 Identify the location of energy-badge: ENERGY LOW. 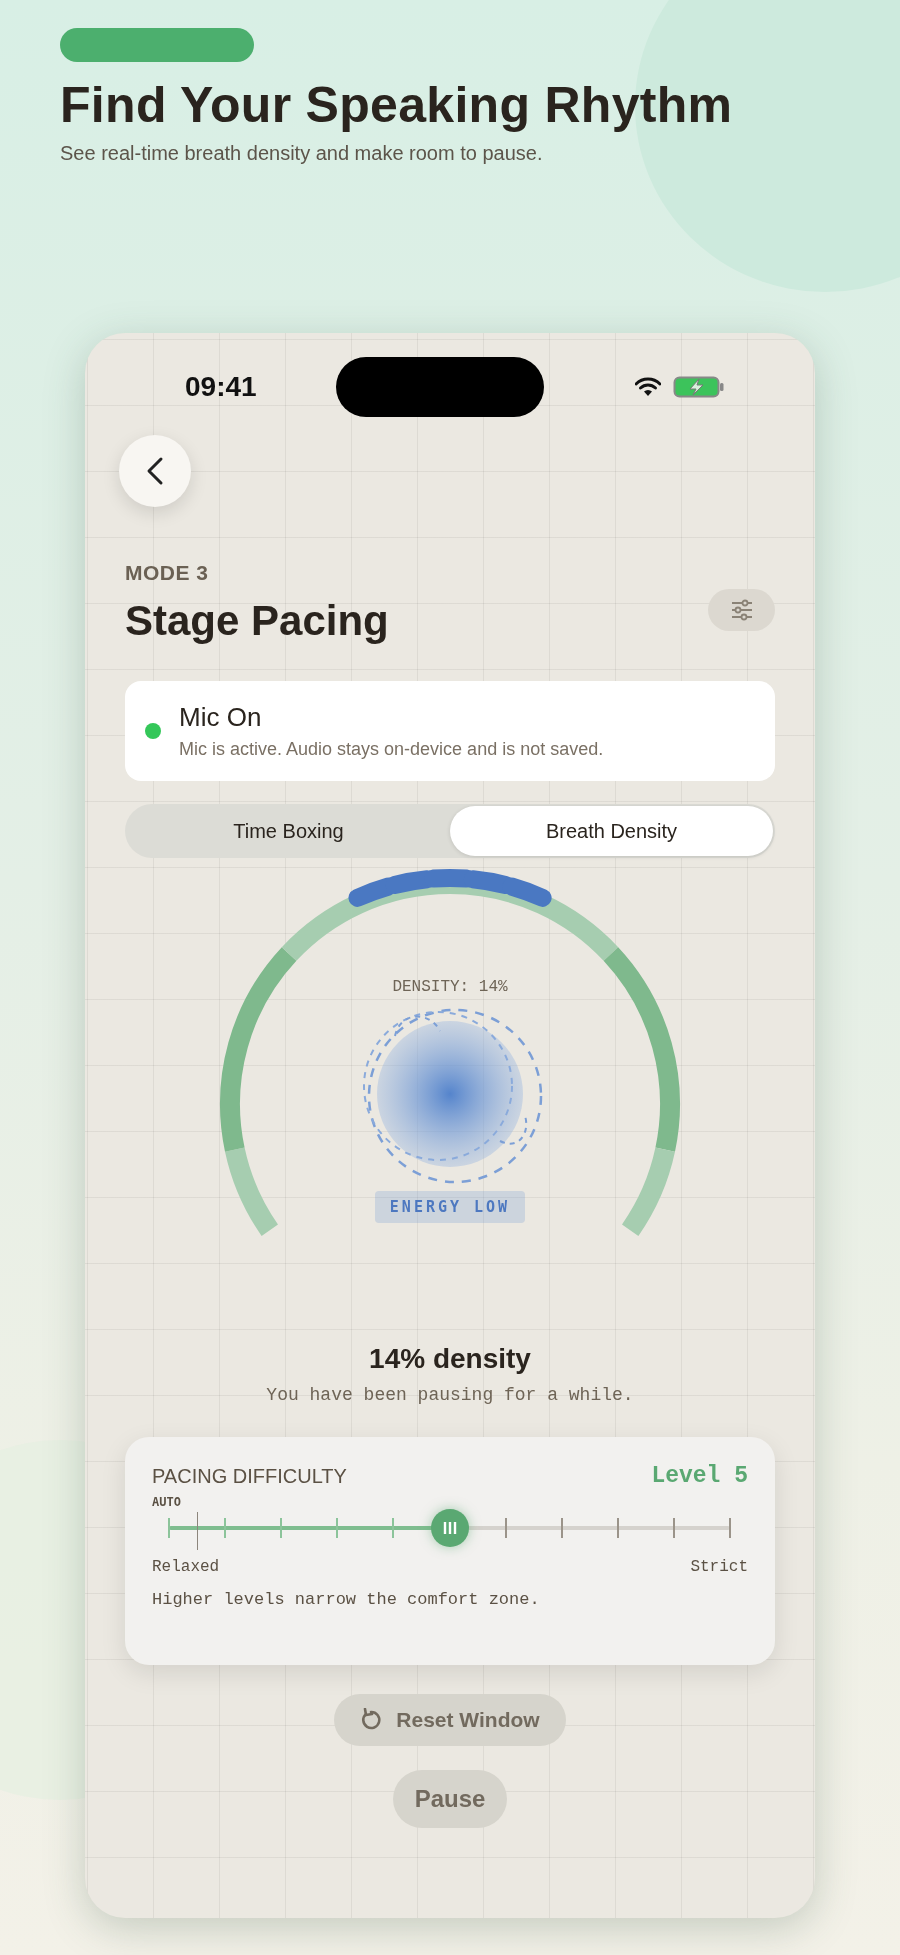
(450, 1207).